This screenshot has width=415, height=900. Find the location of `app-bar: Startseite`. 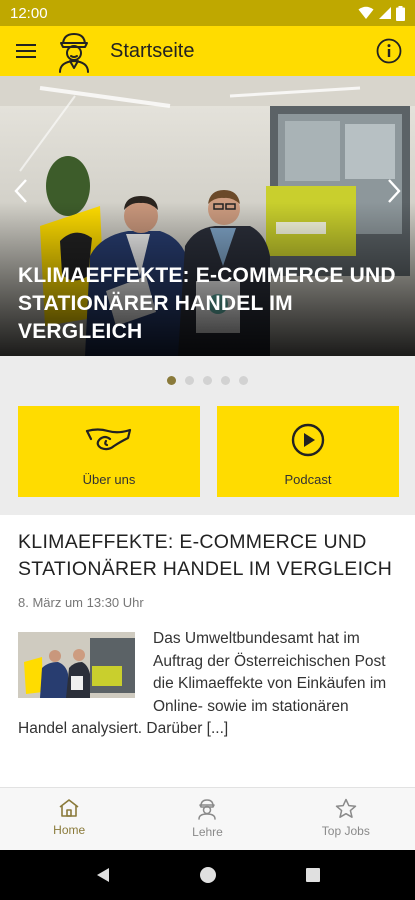

app-bar: Startseite is located at coordinates (207, 51).